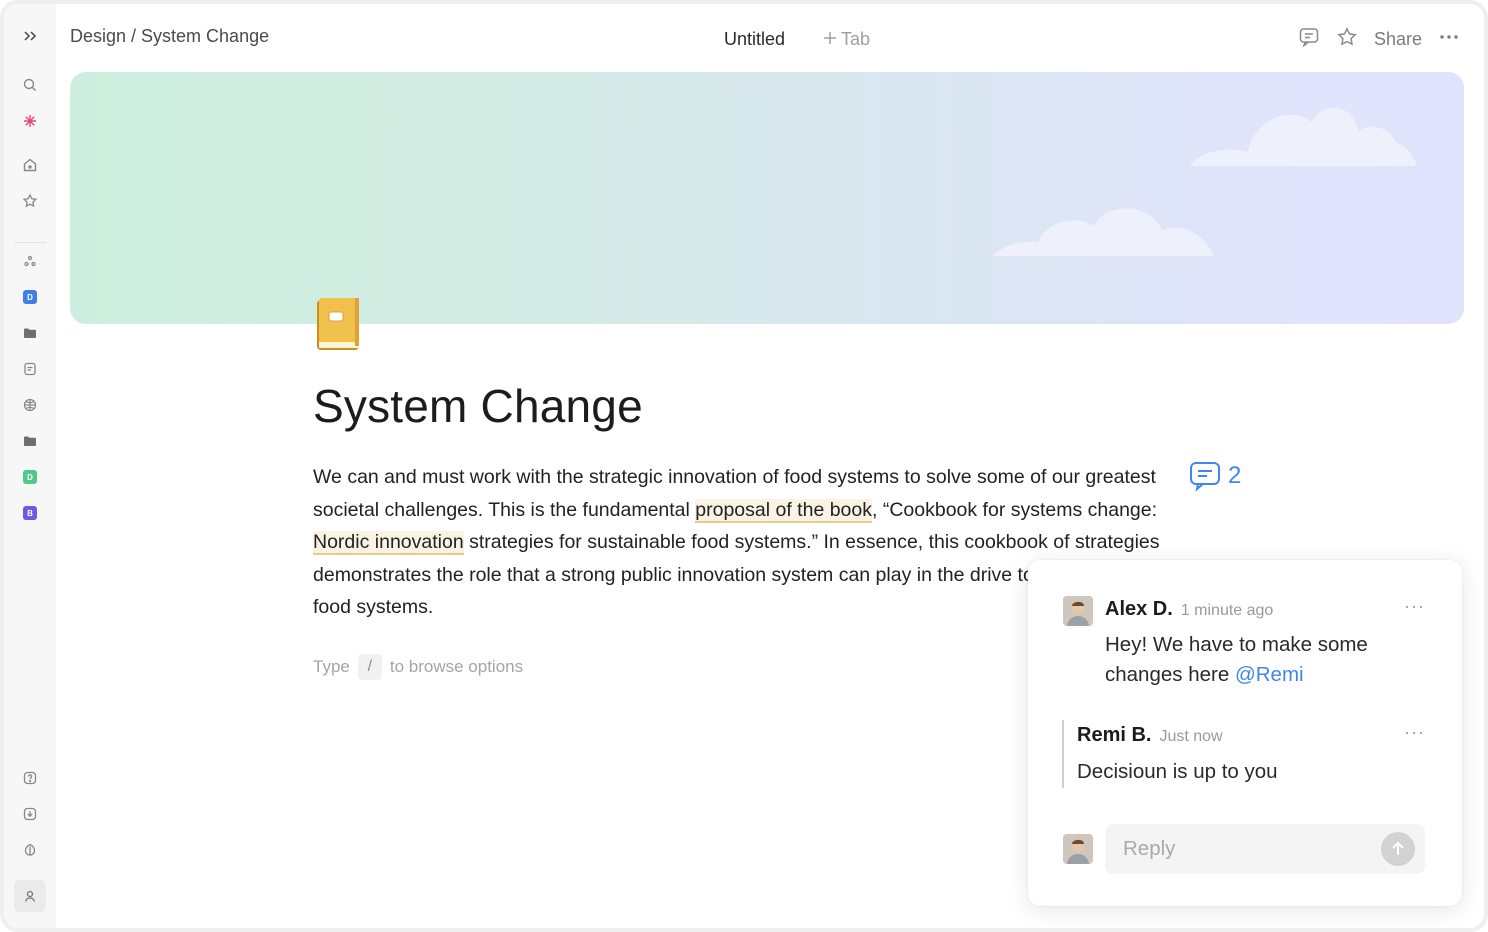 The image size is (1488, 932). I want to click on more-options-icon, so click(1449, 39).